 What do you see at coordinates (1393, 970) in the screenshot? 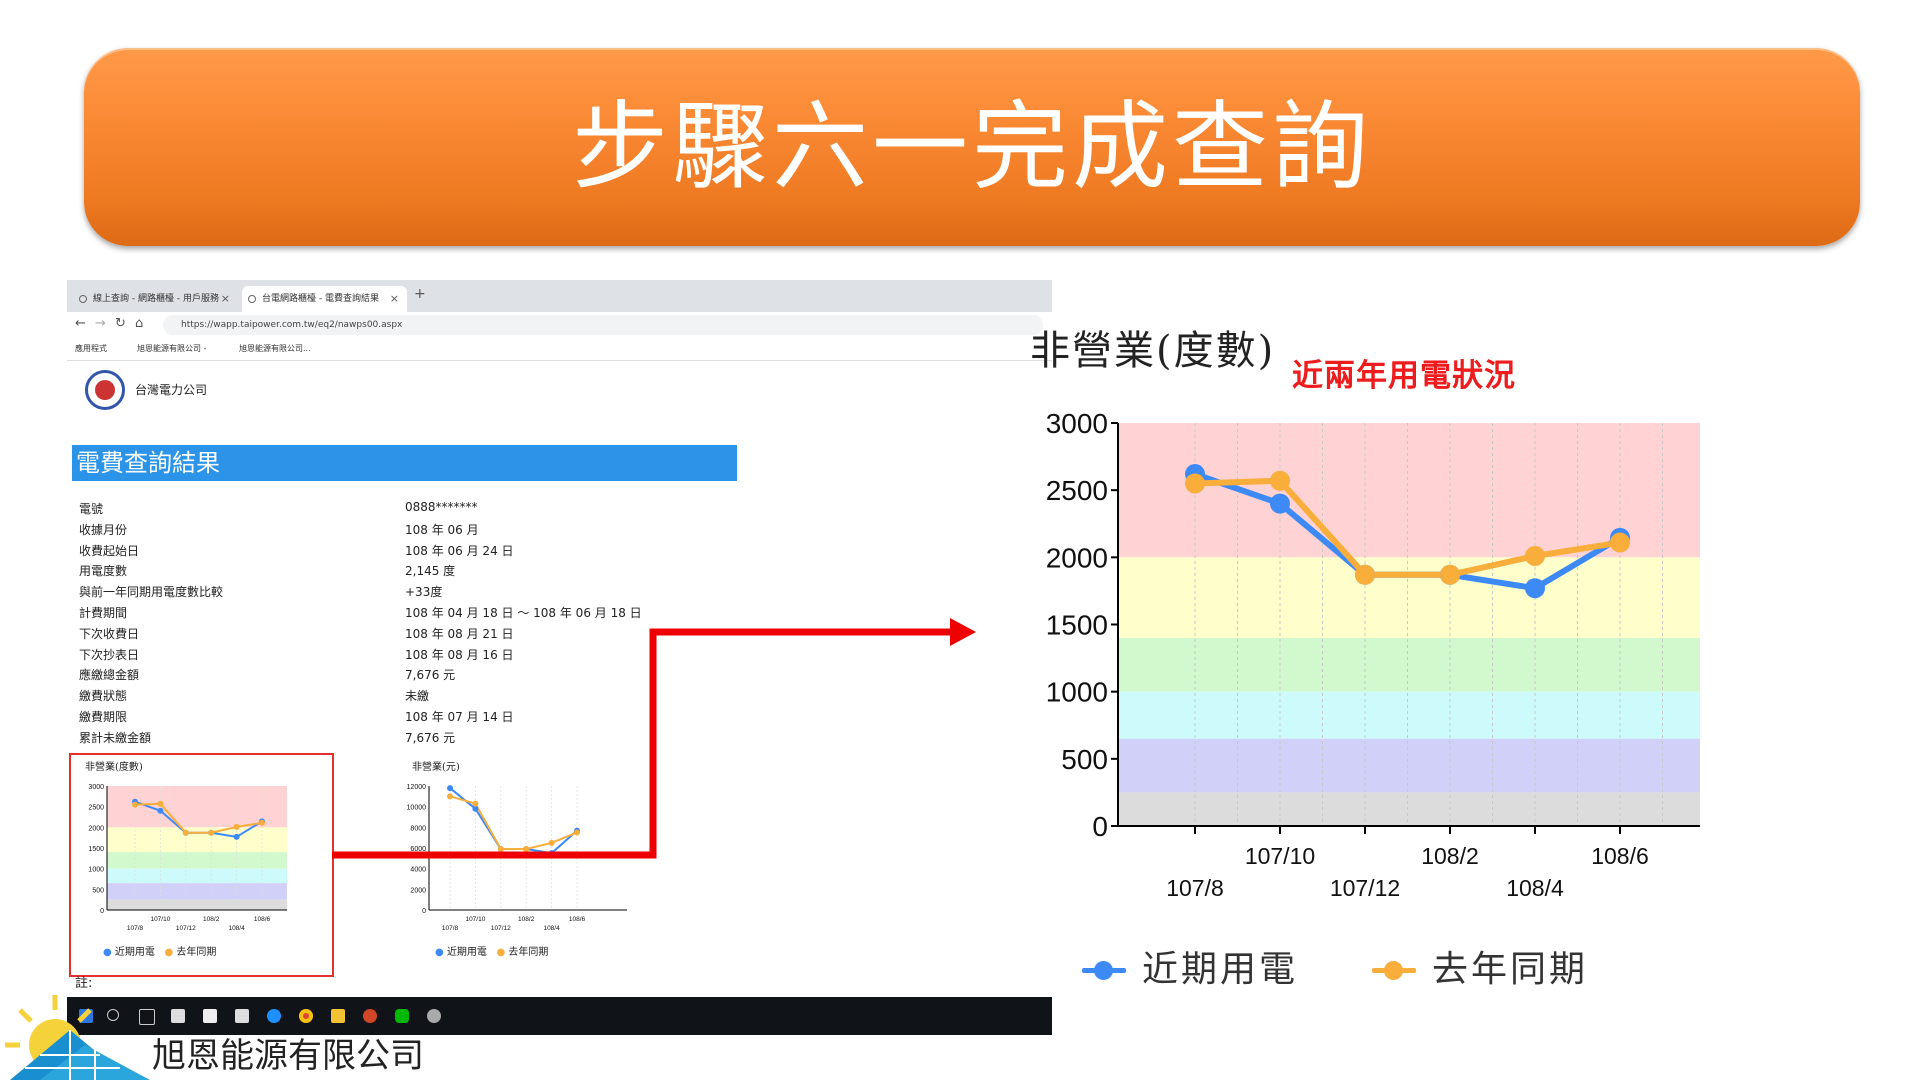
I see `legend-dot-lastyear` at bounding box center [1393, 970].